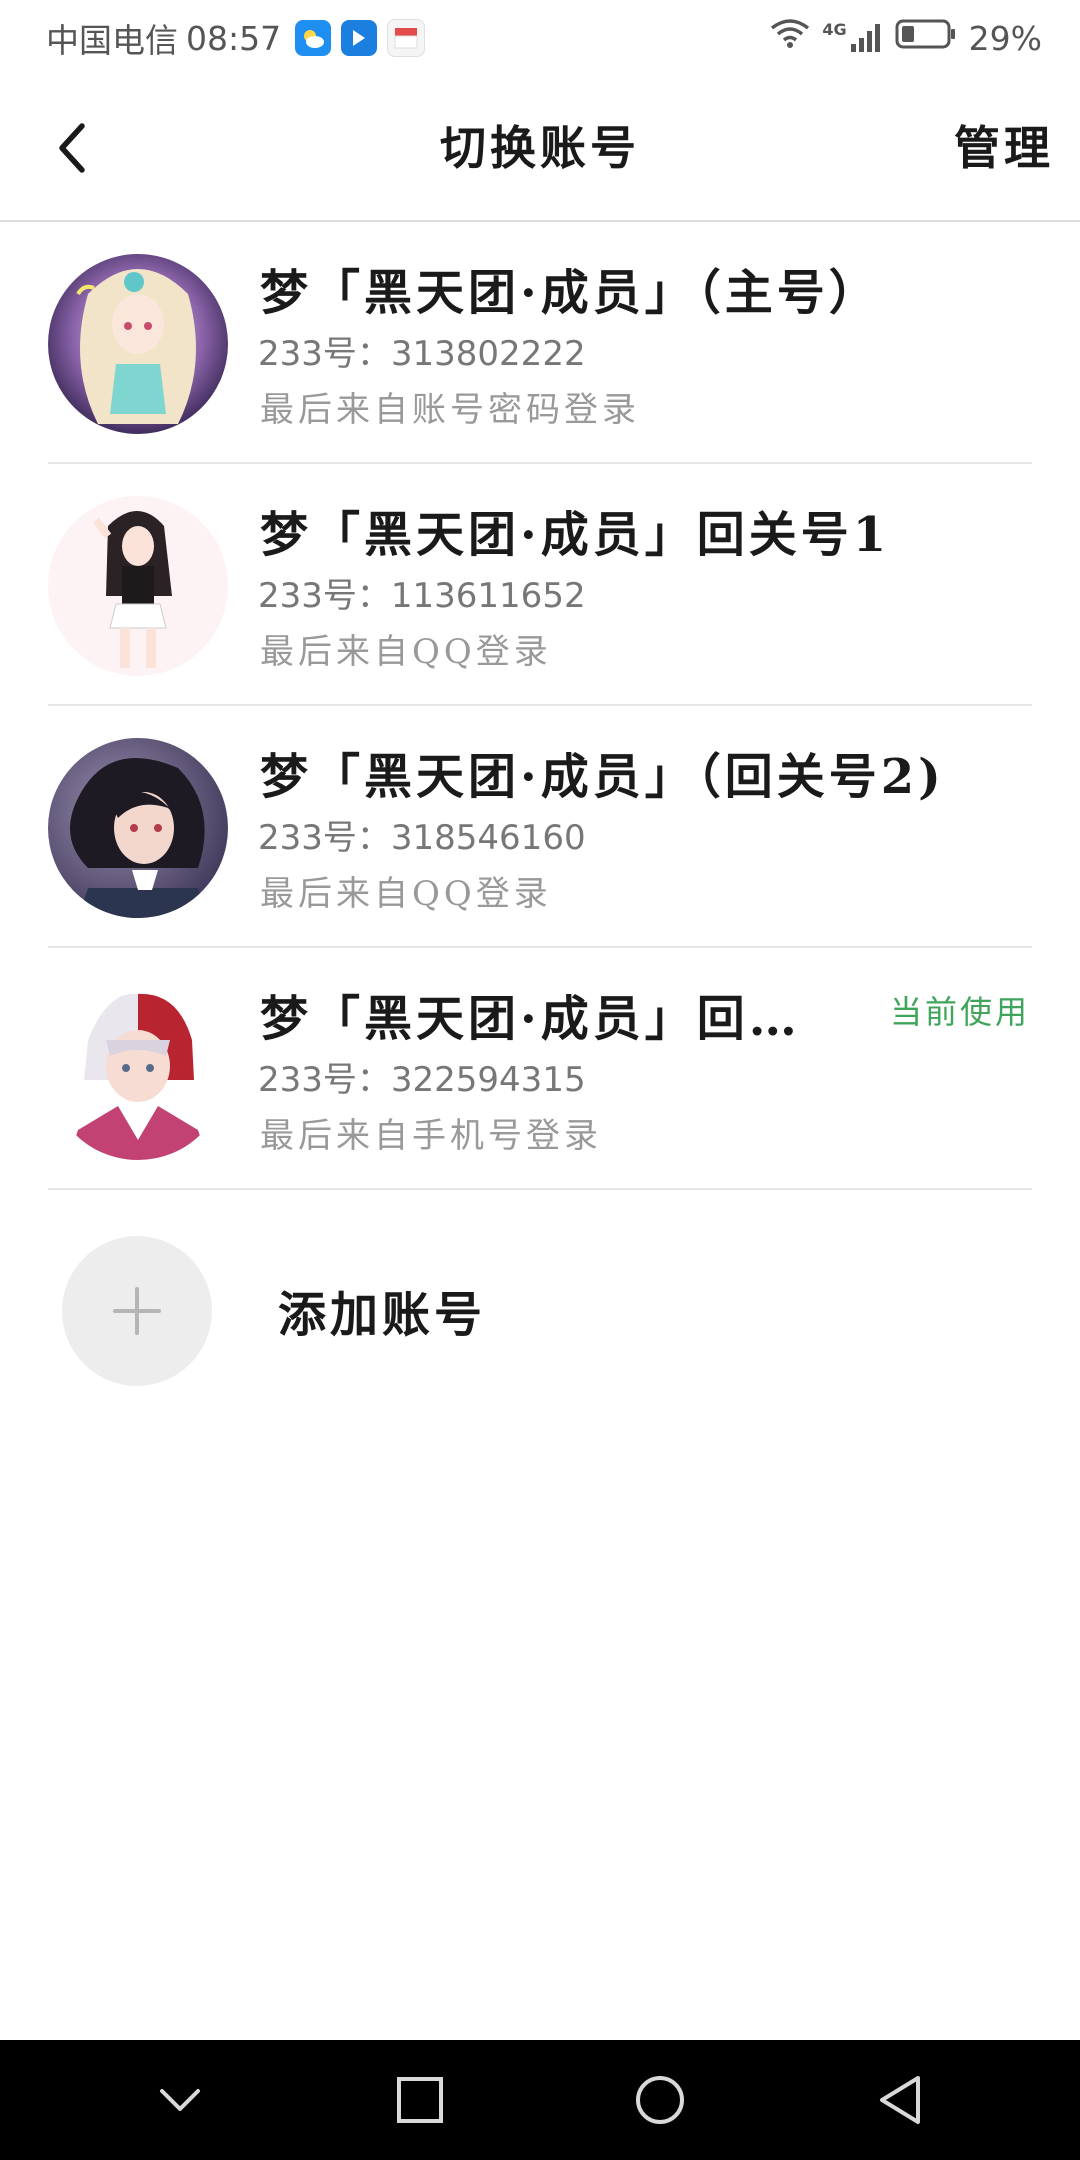 This screenshot has height=2160, width=1080. I want to click on account-item: 梦「黑天团·成员」回关号1 233号：113611652 最后来自QQ登录, so click(540, 585).